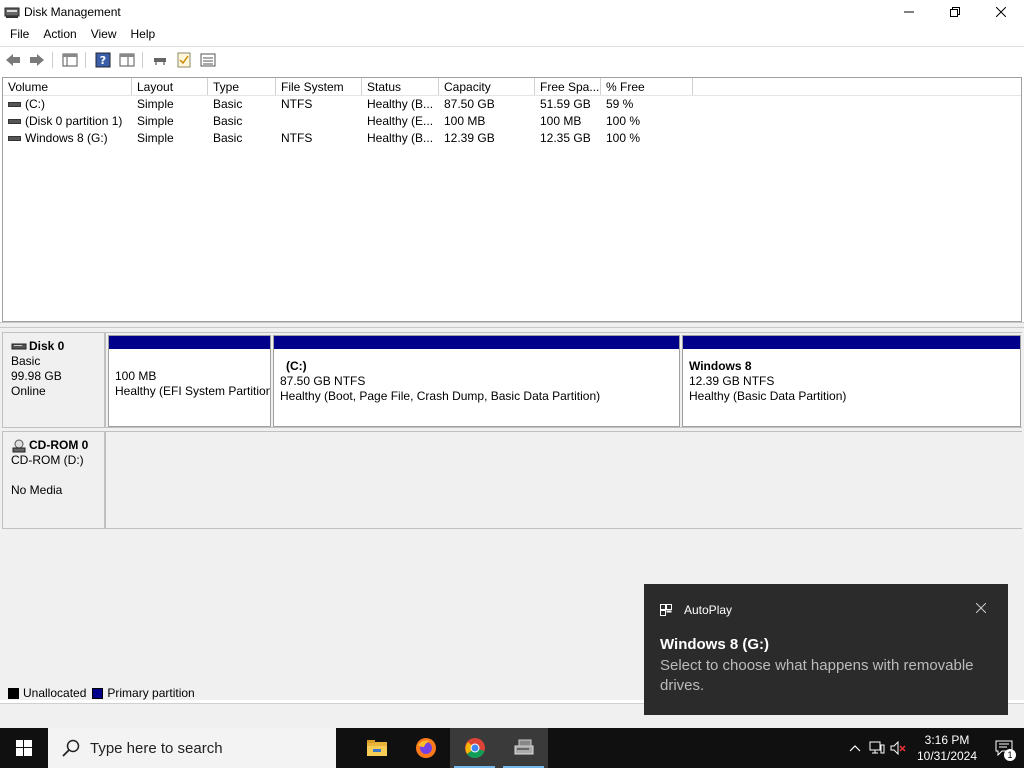 The image size is (1024, 768). What do you see at coordinates (151, 693) in the screenshot?
I see `legend-primary: Primary partition` at bounding box center [151, 693].